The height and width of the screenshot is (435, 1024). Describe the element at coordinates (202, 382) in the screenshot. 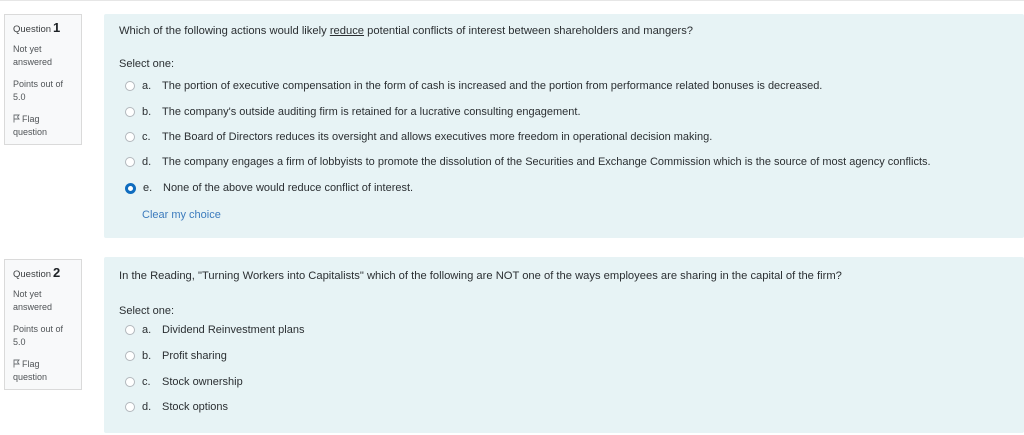

I see `option-text: Stock ownership` at that location.